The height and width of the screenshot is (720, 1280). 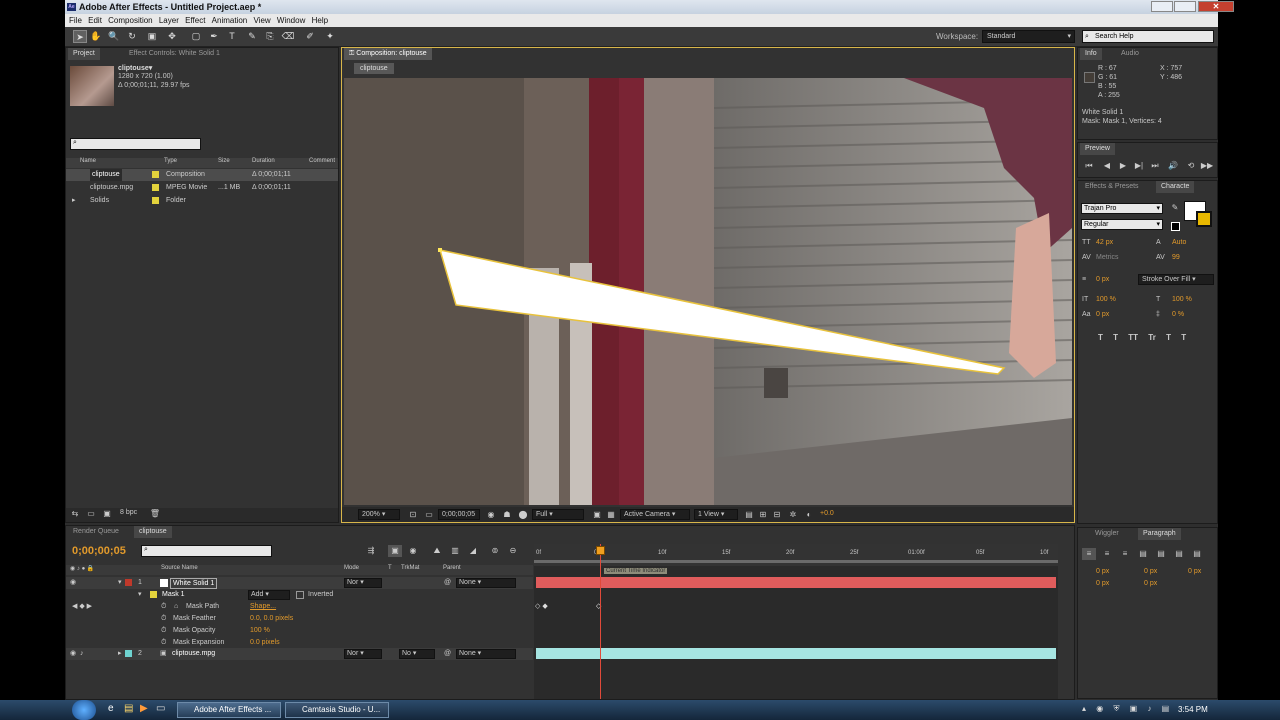 I want to click on justify-right-icon: ▤, so click(x=1179, y=554).